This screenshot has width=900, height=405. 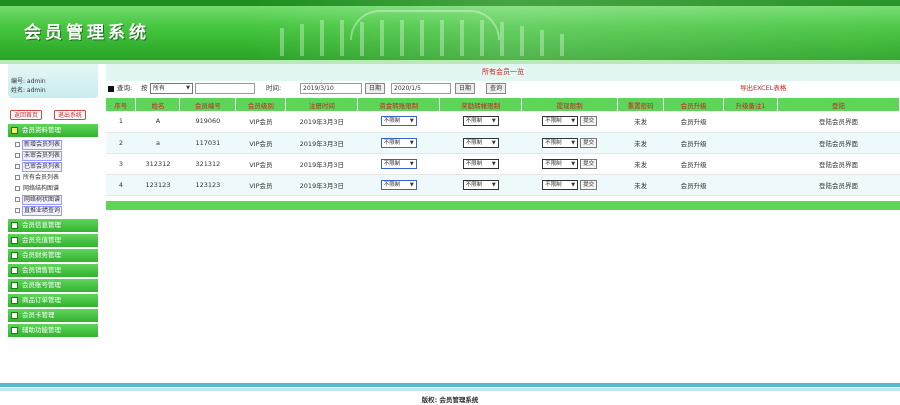 What do you see at coordinates (53, 155) in the screenshot?
I see `submenu-unreviewed-members: 未审会员列表` at bounding box center [53, 155].